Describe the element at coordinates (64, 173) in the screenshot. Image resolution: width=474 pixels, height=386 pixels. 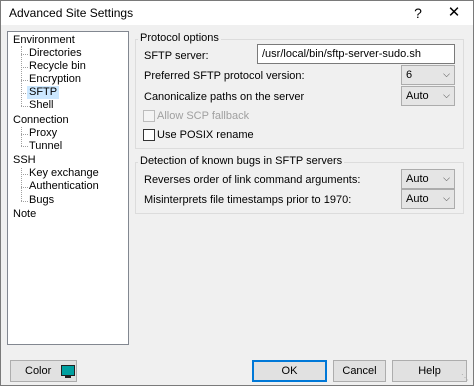
I see `tree-item-key-exchange: Key exchange` at that location.